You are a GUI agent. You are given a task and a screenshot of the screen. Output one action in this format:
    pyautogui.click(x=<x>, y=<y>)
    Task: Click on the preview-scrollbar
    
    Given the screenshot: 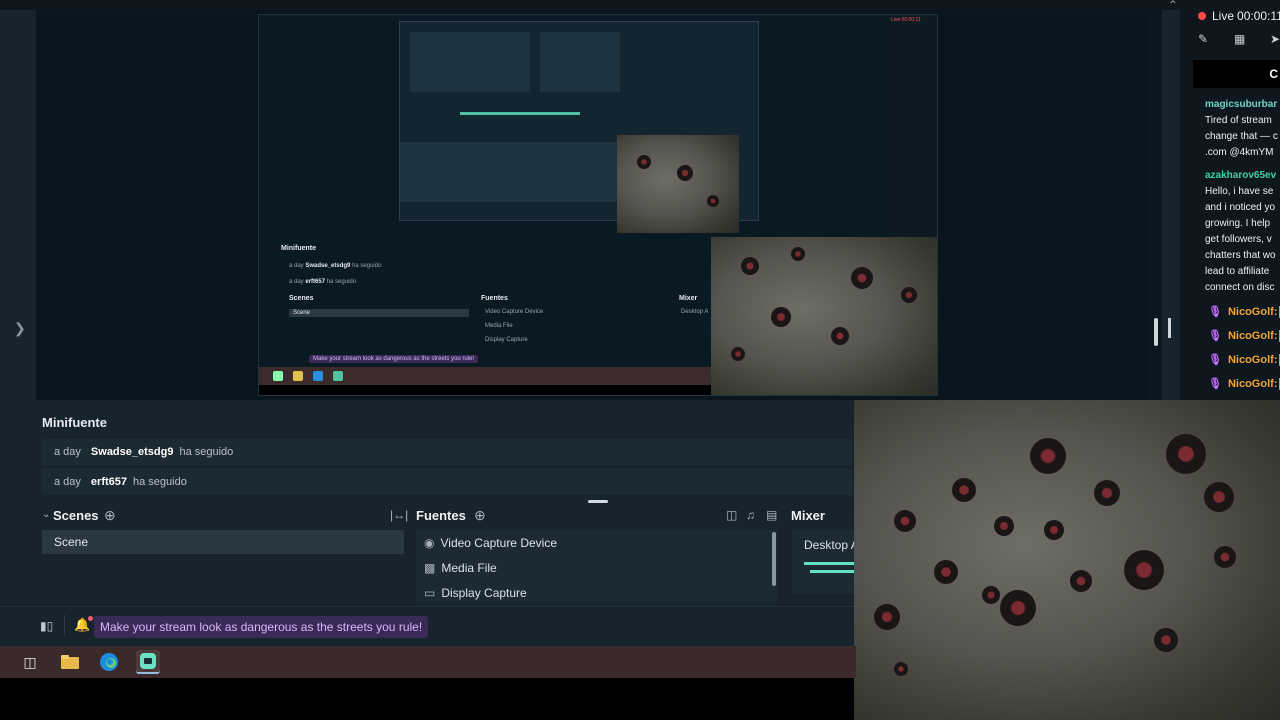 What is the action you would take?
    pyautogui.click(x=1156, y=332)
    